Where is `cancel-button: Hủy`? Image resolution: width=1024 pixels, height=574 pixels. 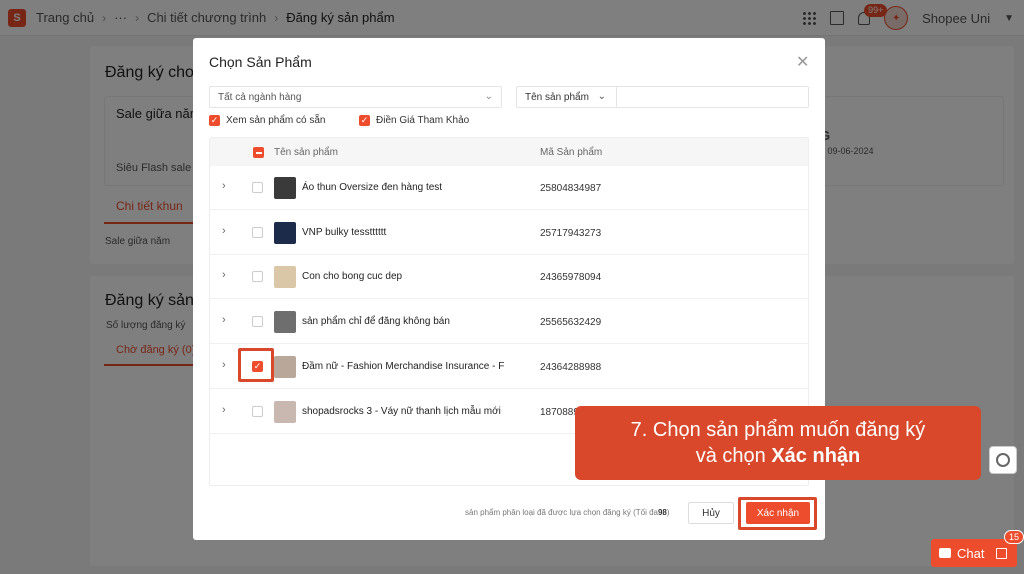 cancel-button: Hủy is located at coordinates (711, 513).